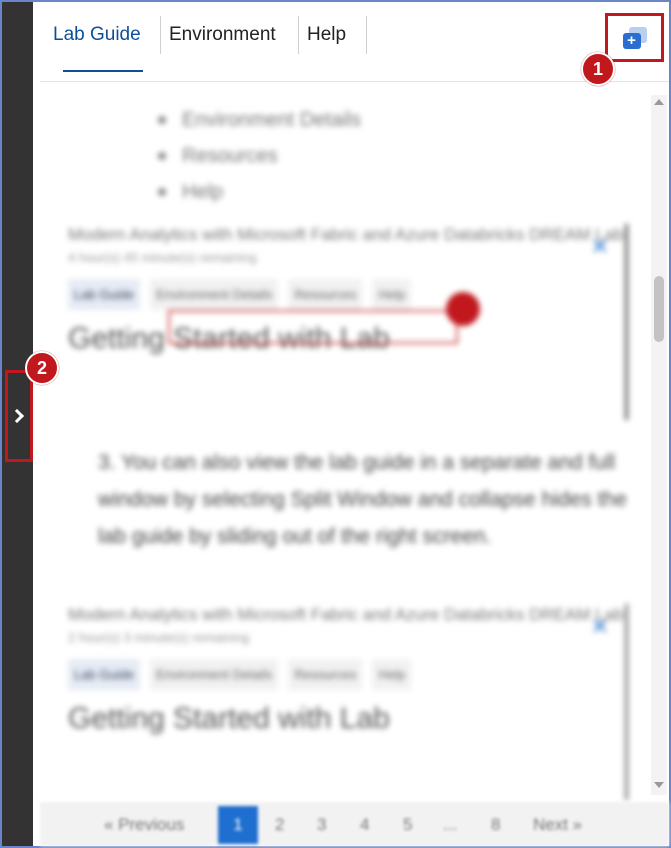  I want to click on screenshot-timer: 2 hour(s) 3 minute(s) remaining, so click(159, 637).